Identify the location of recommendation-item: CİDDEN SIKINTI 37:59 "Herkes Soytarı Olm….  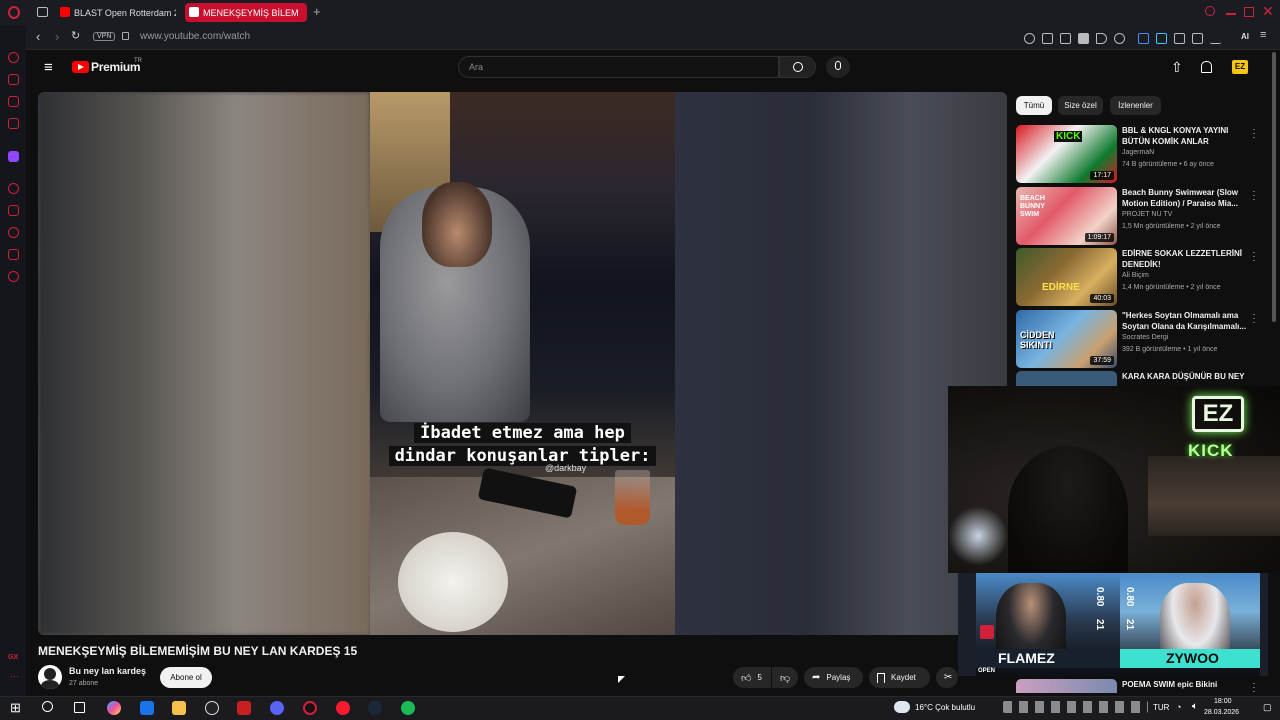
(1142, 339).